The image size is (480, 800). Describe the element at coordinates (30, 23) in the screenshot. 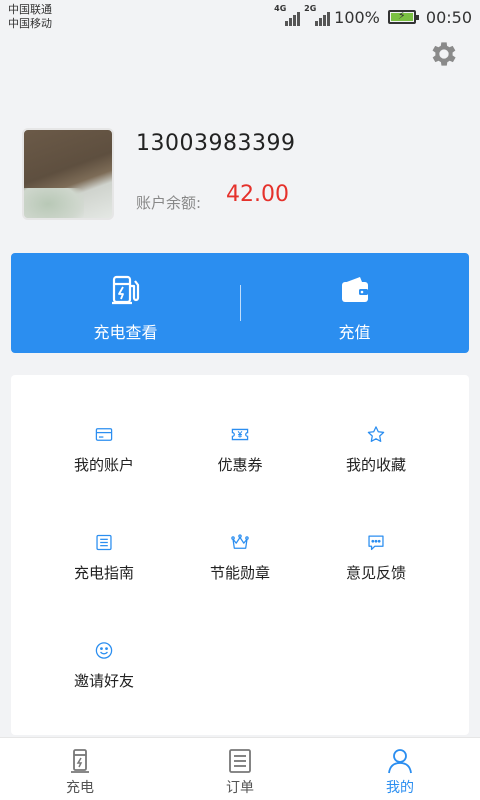

I see `carrier-2: 中国移动` at that location.